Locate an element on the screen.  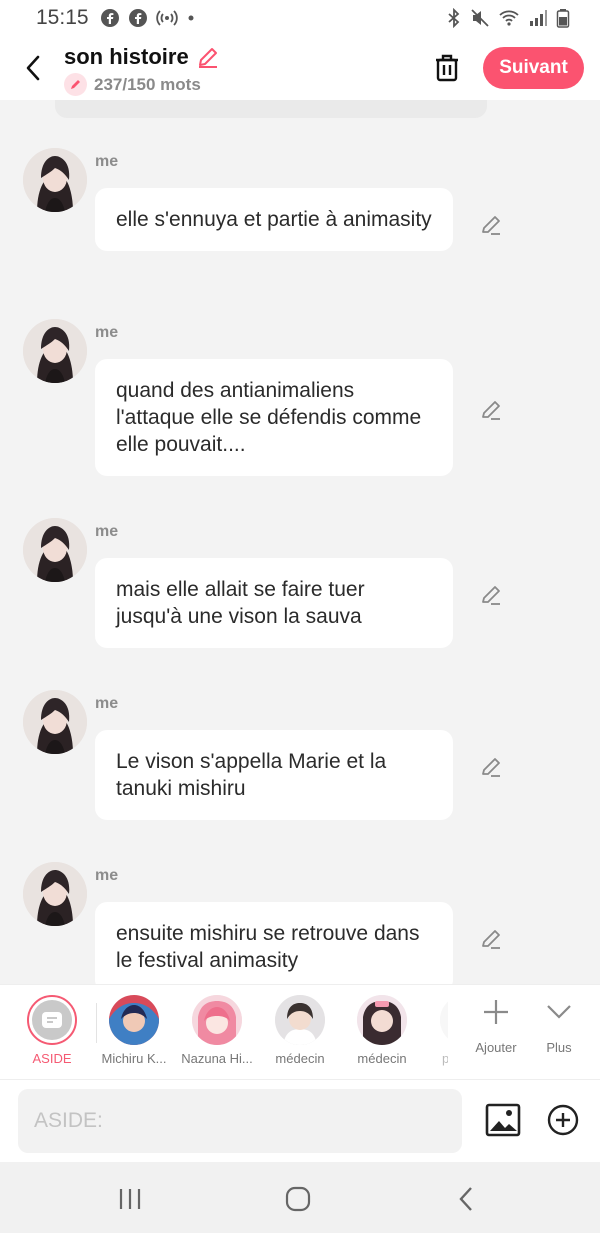
status-right-icons is located at coordinates (508, 18).